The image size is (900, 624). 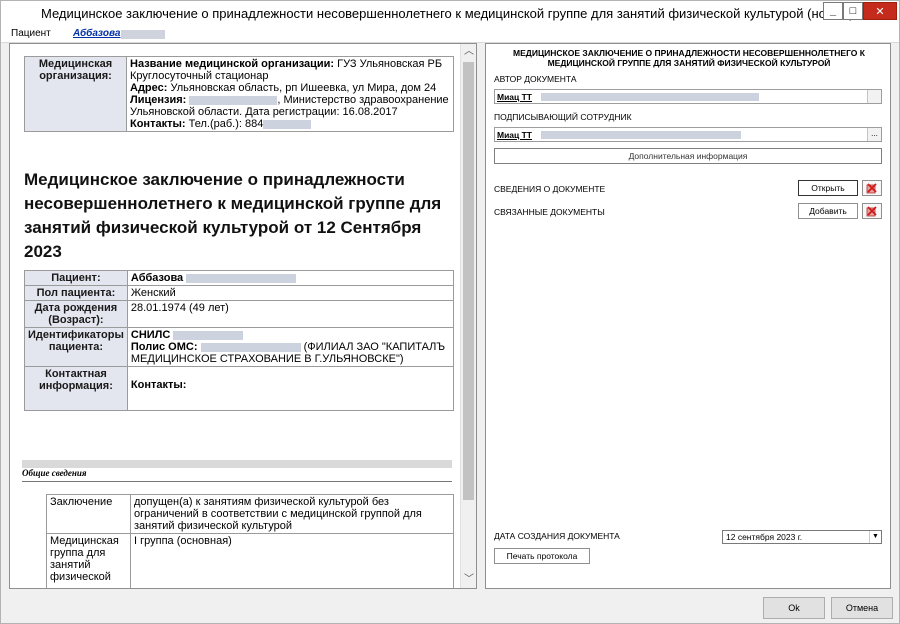 I want to click on created-date-picker: 12 сентября 2023 г. ▼, so click(x=802, y=537).